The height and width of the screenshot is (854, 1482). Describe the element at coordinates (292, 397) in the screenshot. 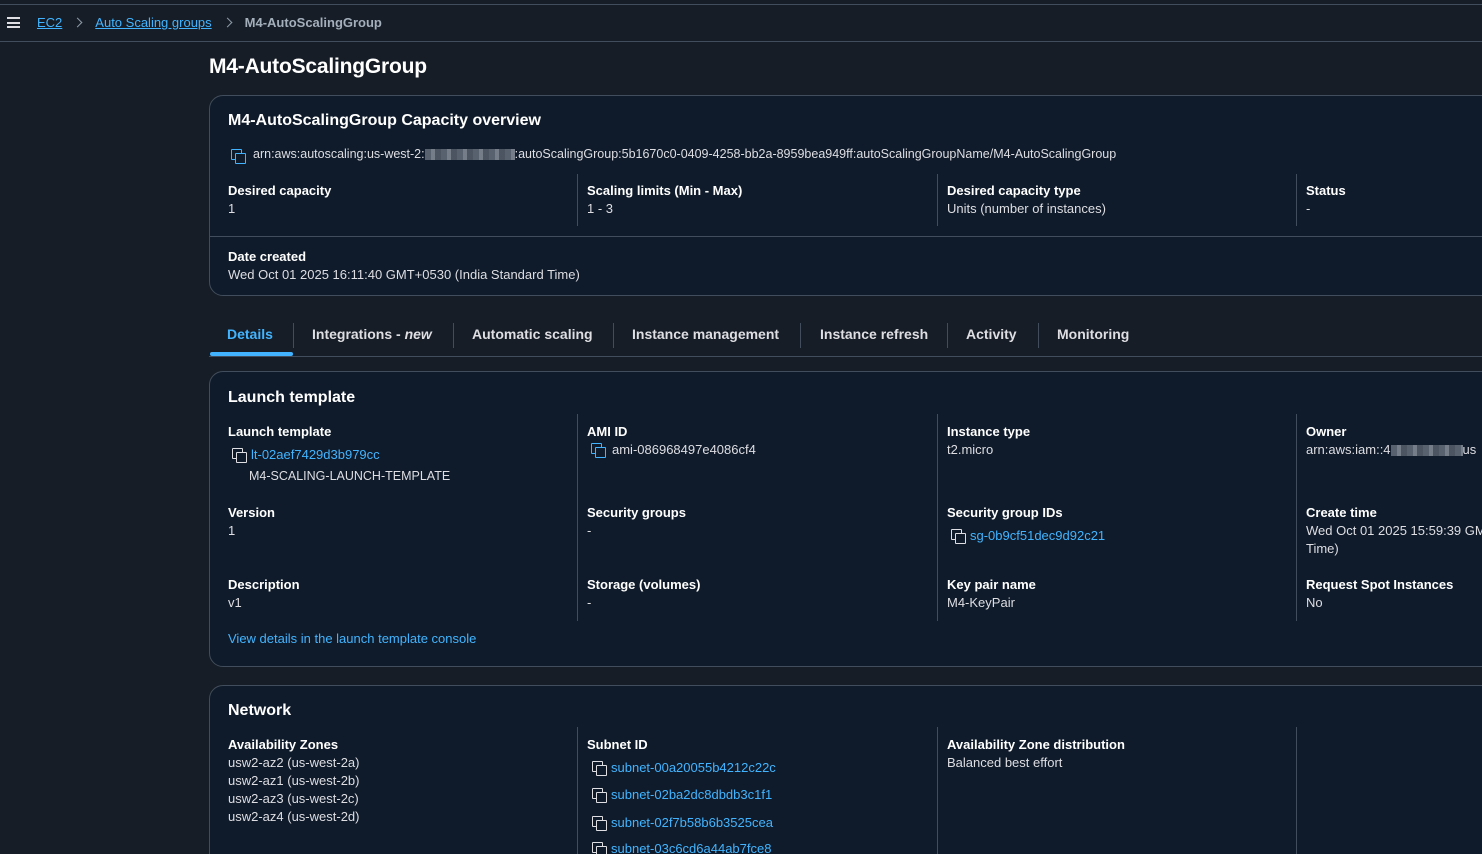

I see `launch-template-title: Launch template` at that location.